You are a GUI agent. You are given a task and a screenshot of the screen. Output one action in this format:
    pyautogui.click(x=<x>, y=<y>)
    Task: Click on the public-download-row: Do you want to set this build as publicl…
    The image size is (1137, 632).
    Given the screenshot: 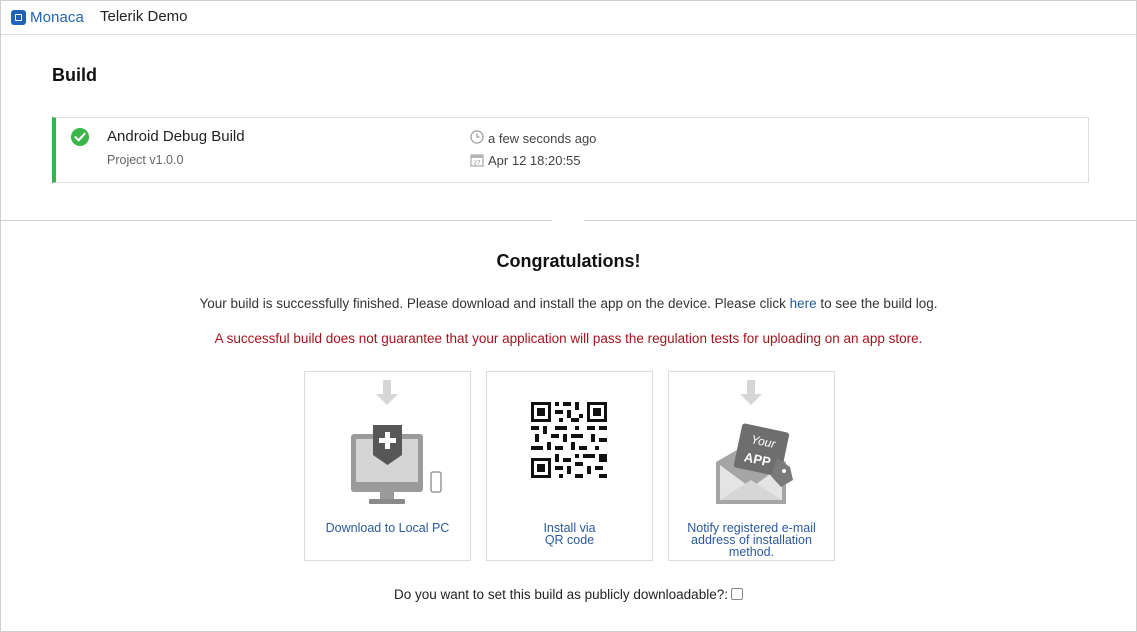 What is the action you would take?
    pyautogui.click(x=568, y=594)
    